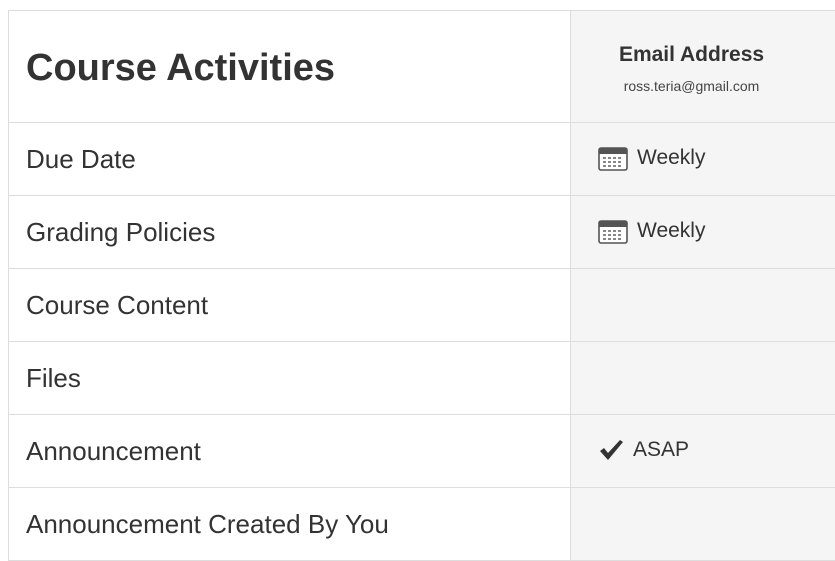  I want to click on table-row-due-date: Due Date Weekly, so click(422, 159).